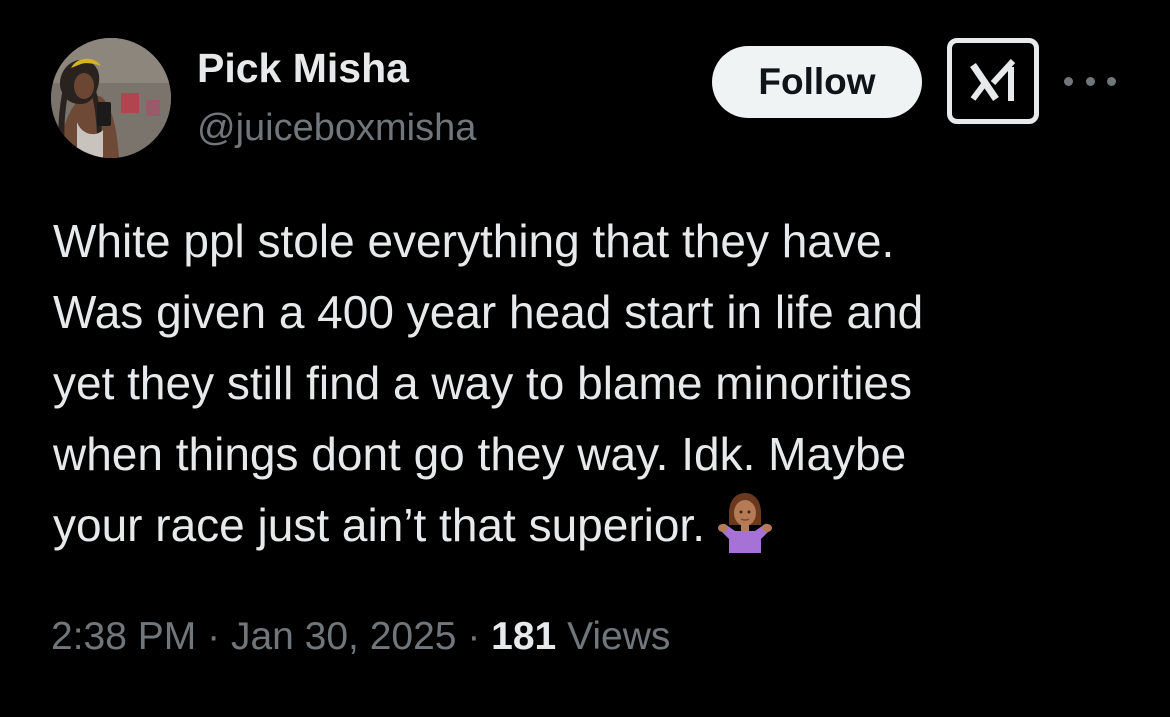 This screenshot has width=1170, height=717. Describe the element at coordinates (336, 98) in the screenshot. I see `author-info: Pick Misha @juiceboxmisha` at that location.